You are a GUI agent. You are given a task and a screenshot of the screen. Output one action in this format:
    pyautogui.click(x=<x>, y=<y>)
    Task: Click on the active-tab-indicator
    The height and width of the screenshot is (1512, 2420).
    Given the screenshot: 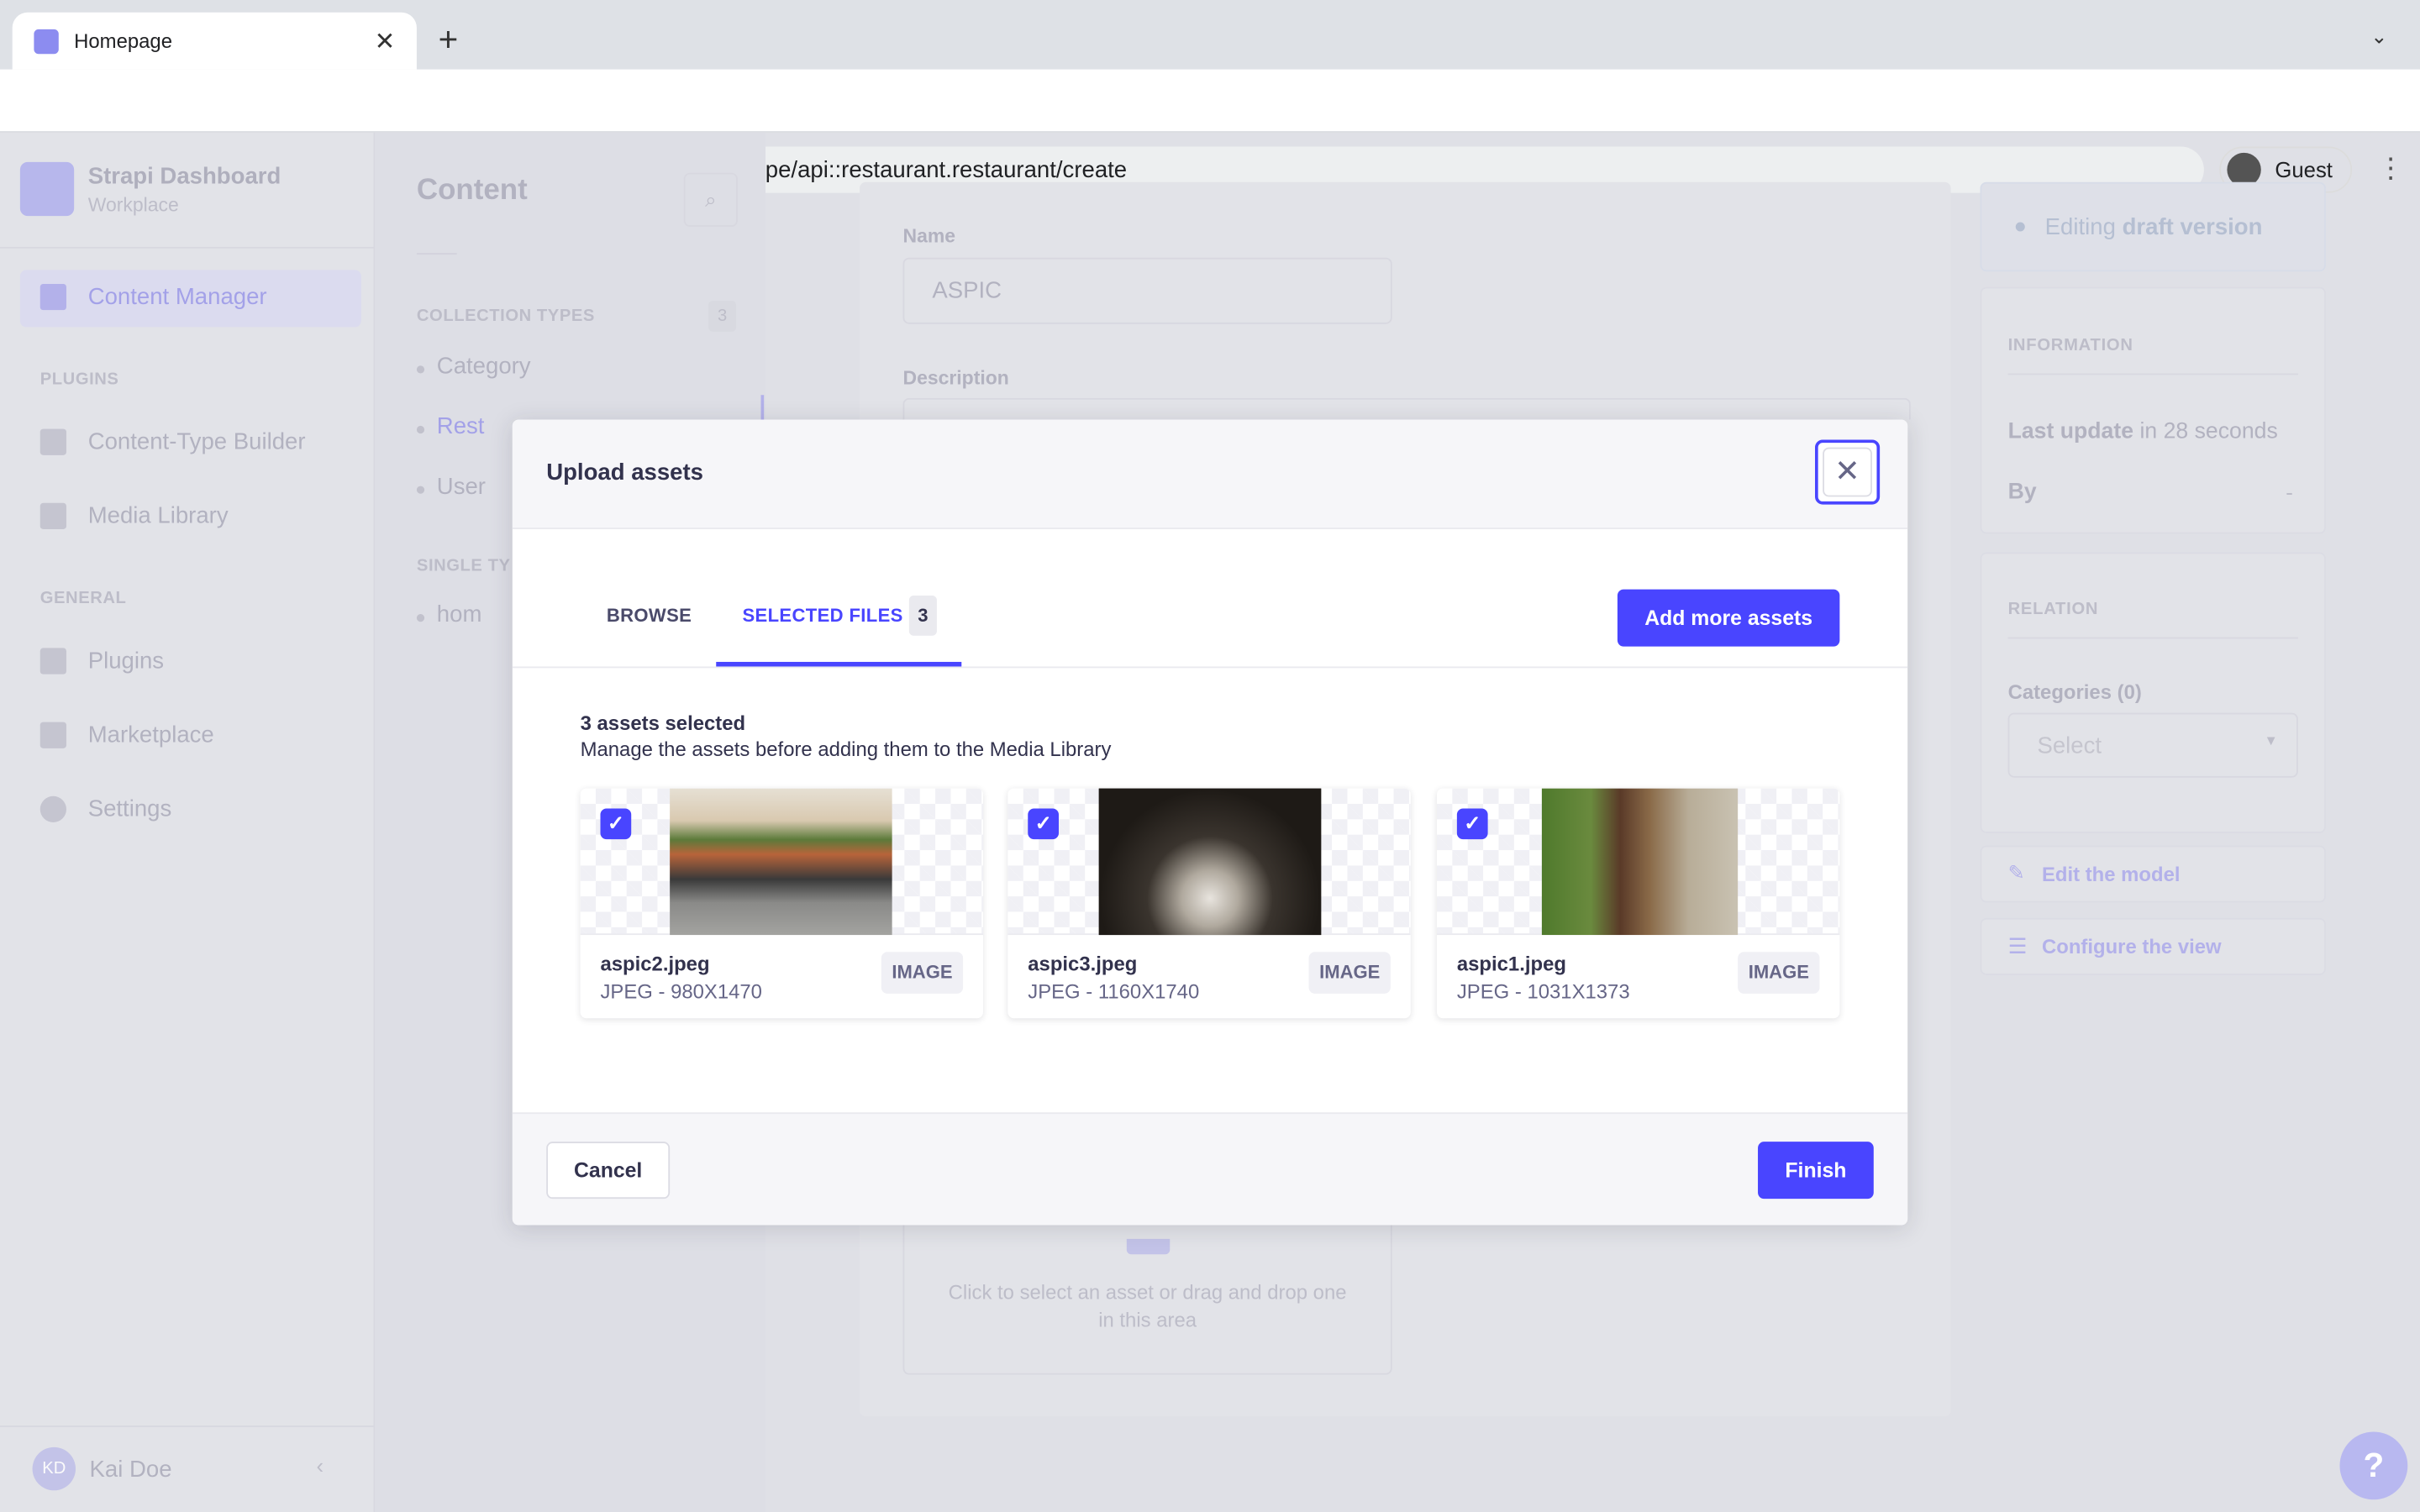 What is the action you would take?
    pyautogui.click(x=839, y=664)
    